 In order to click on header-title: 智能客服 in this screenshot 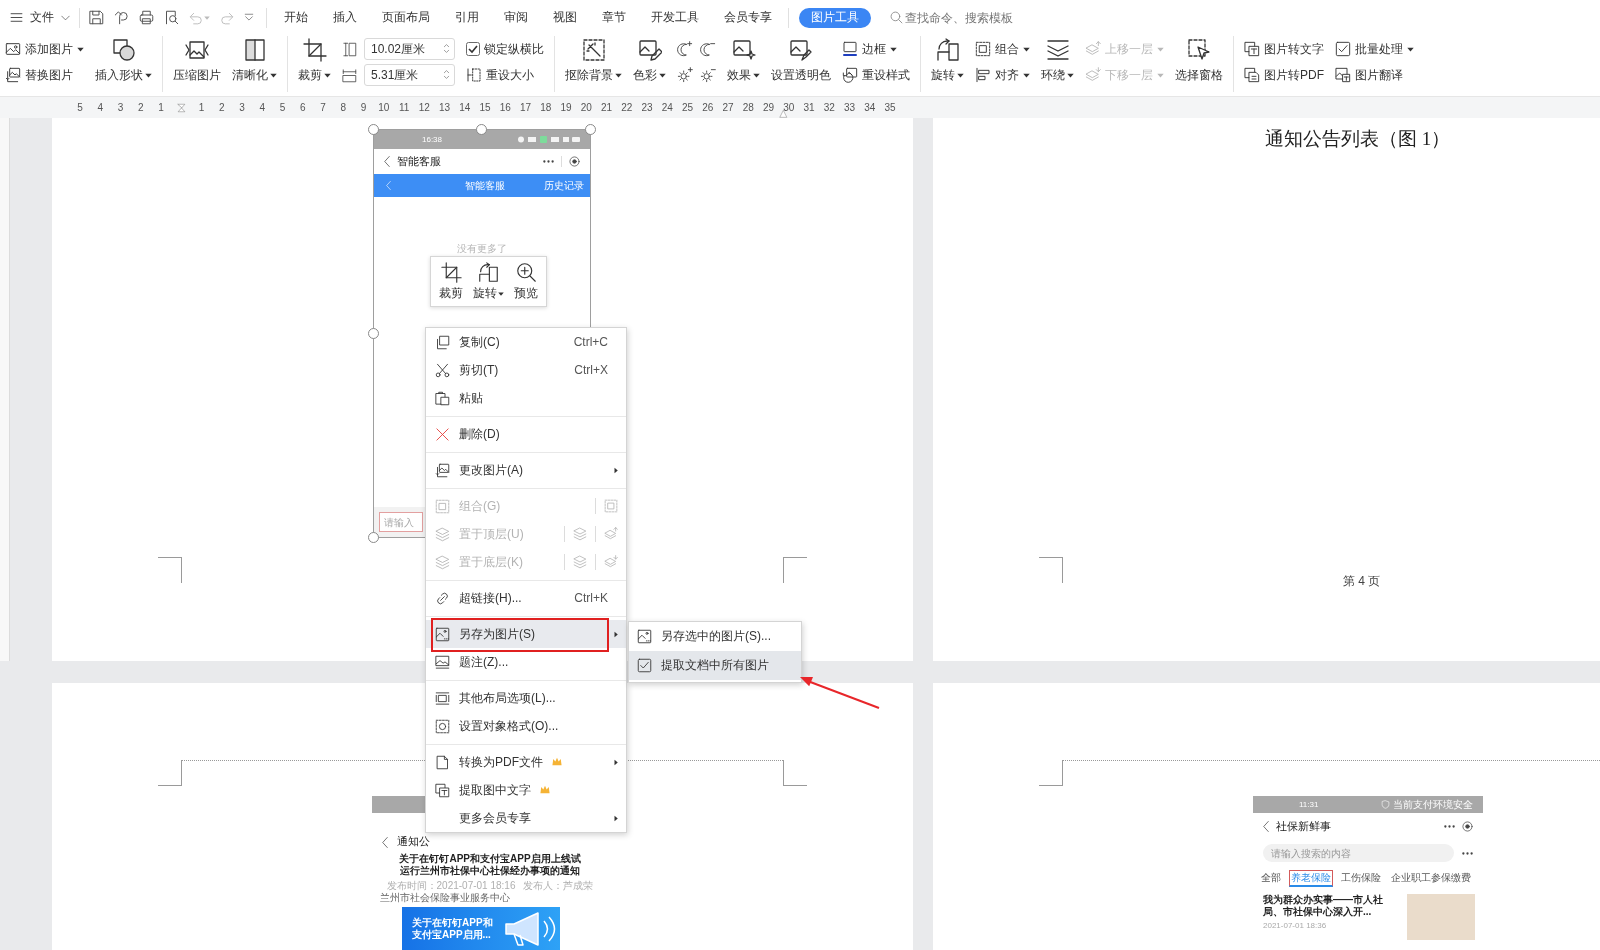, I will do `click(419, 161)`.